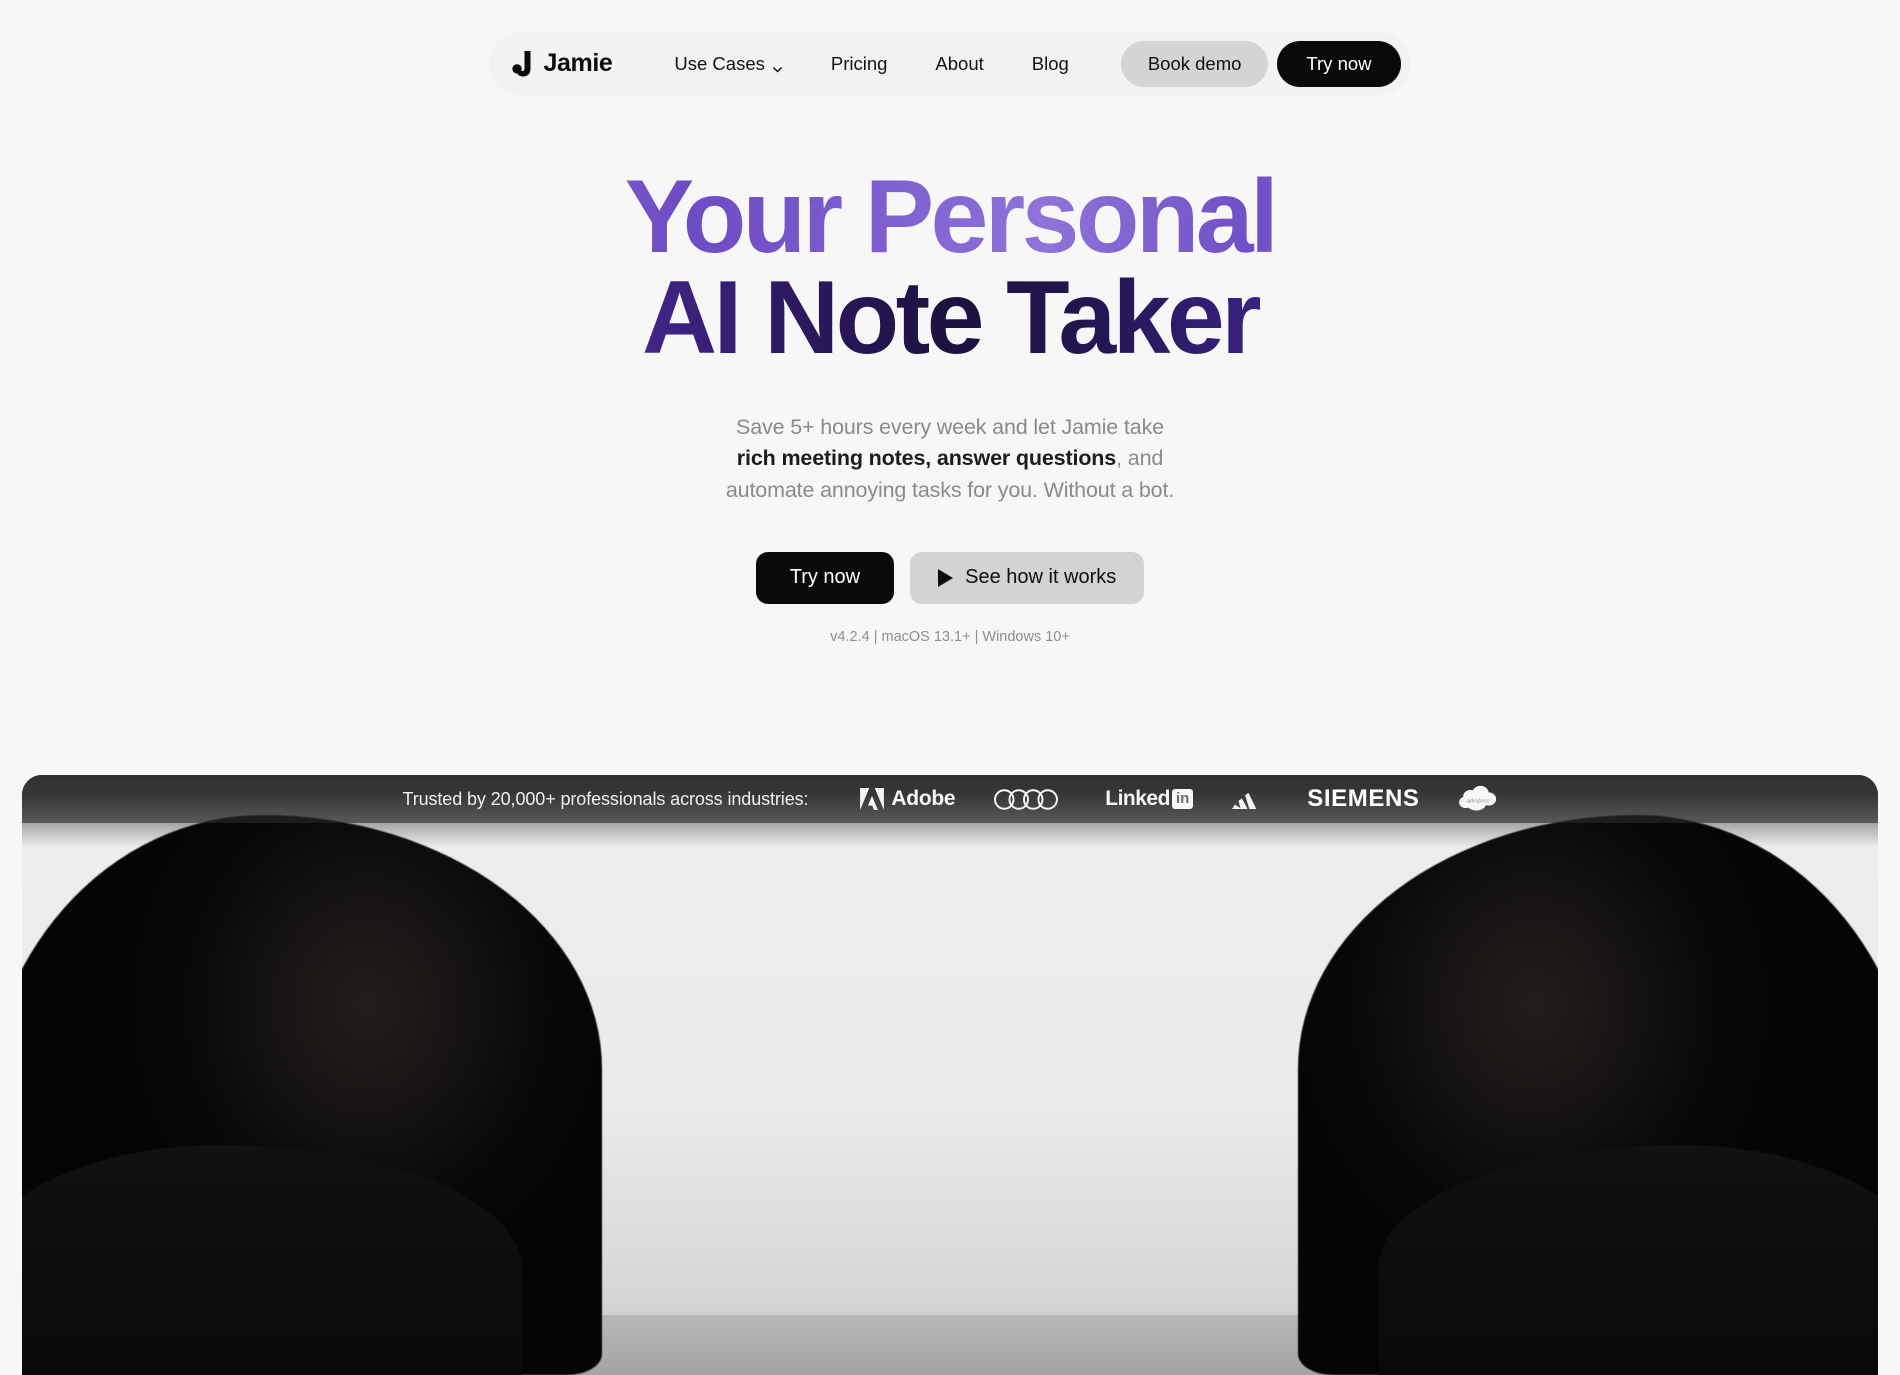  Describe the element at coordinates (1250, 799) in the screenshot. I see `logo-adidas` at that location.